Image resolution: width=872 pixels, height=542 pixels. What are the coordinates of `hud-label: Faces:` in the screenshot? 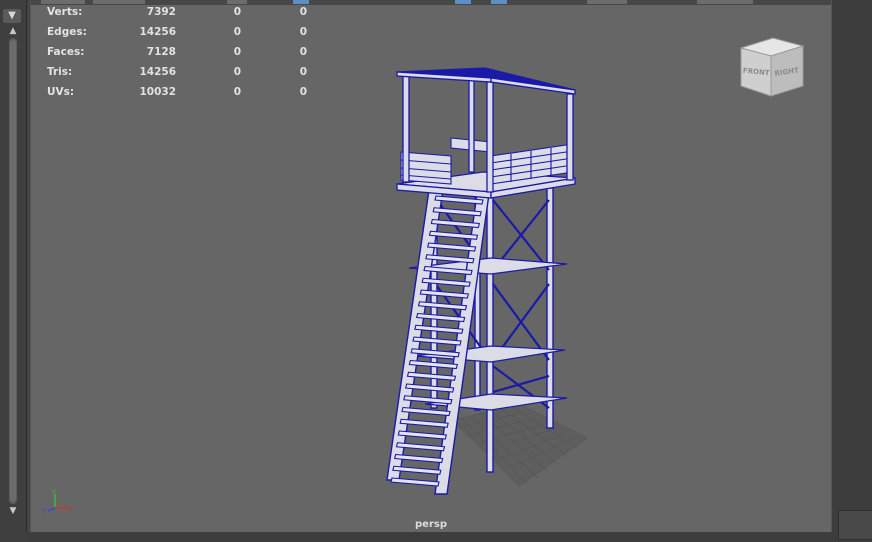 It's located at (66, 52).